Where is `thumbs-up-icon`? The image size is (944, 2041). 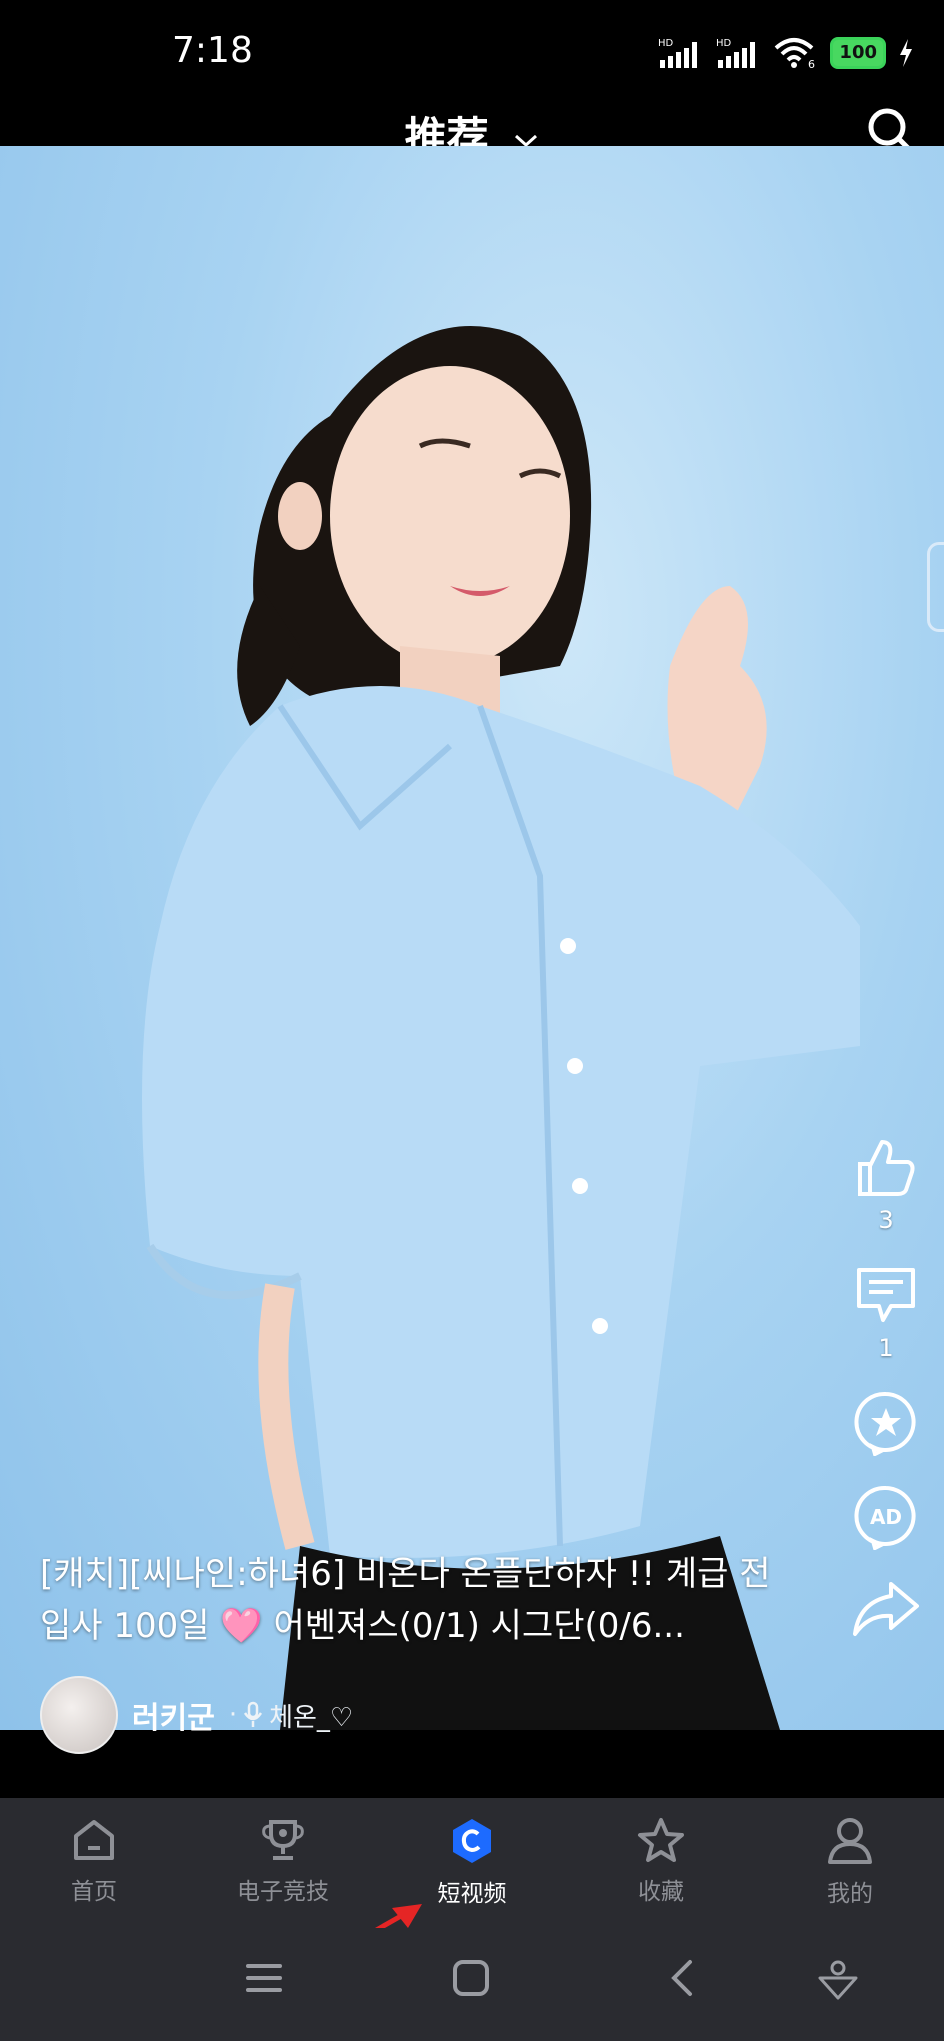
thumbs-up-icon is located at coordinates (886, 1168).